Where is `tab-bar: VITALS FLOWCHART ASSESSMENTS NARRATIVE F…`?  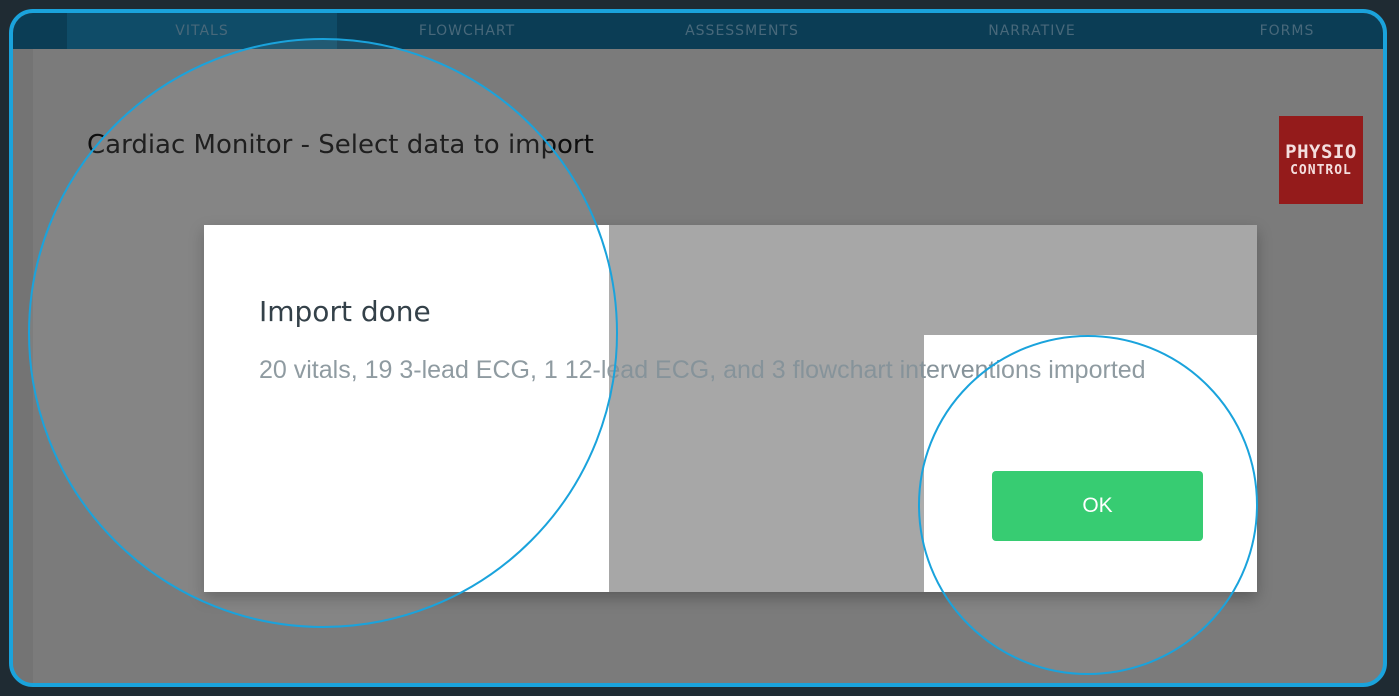 tab-bar: VITALS FLOWCHART ASSESSMENTS NARRATIVE F… is located at coordinates (698, 31).